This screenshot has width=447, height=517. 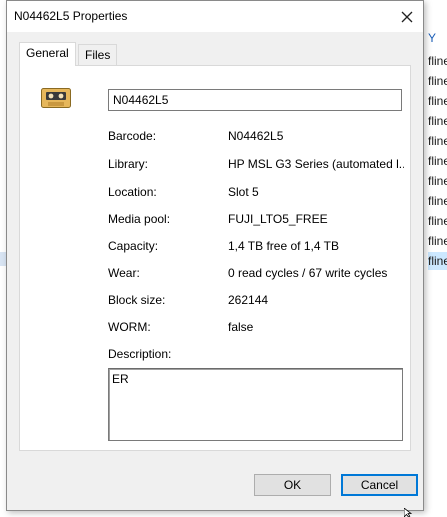 What do you see at coordinates (56, 98) in the screenshot?
I see `tape-cassette-icon` at bounding box center [56, 98].